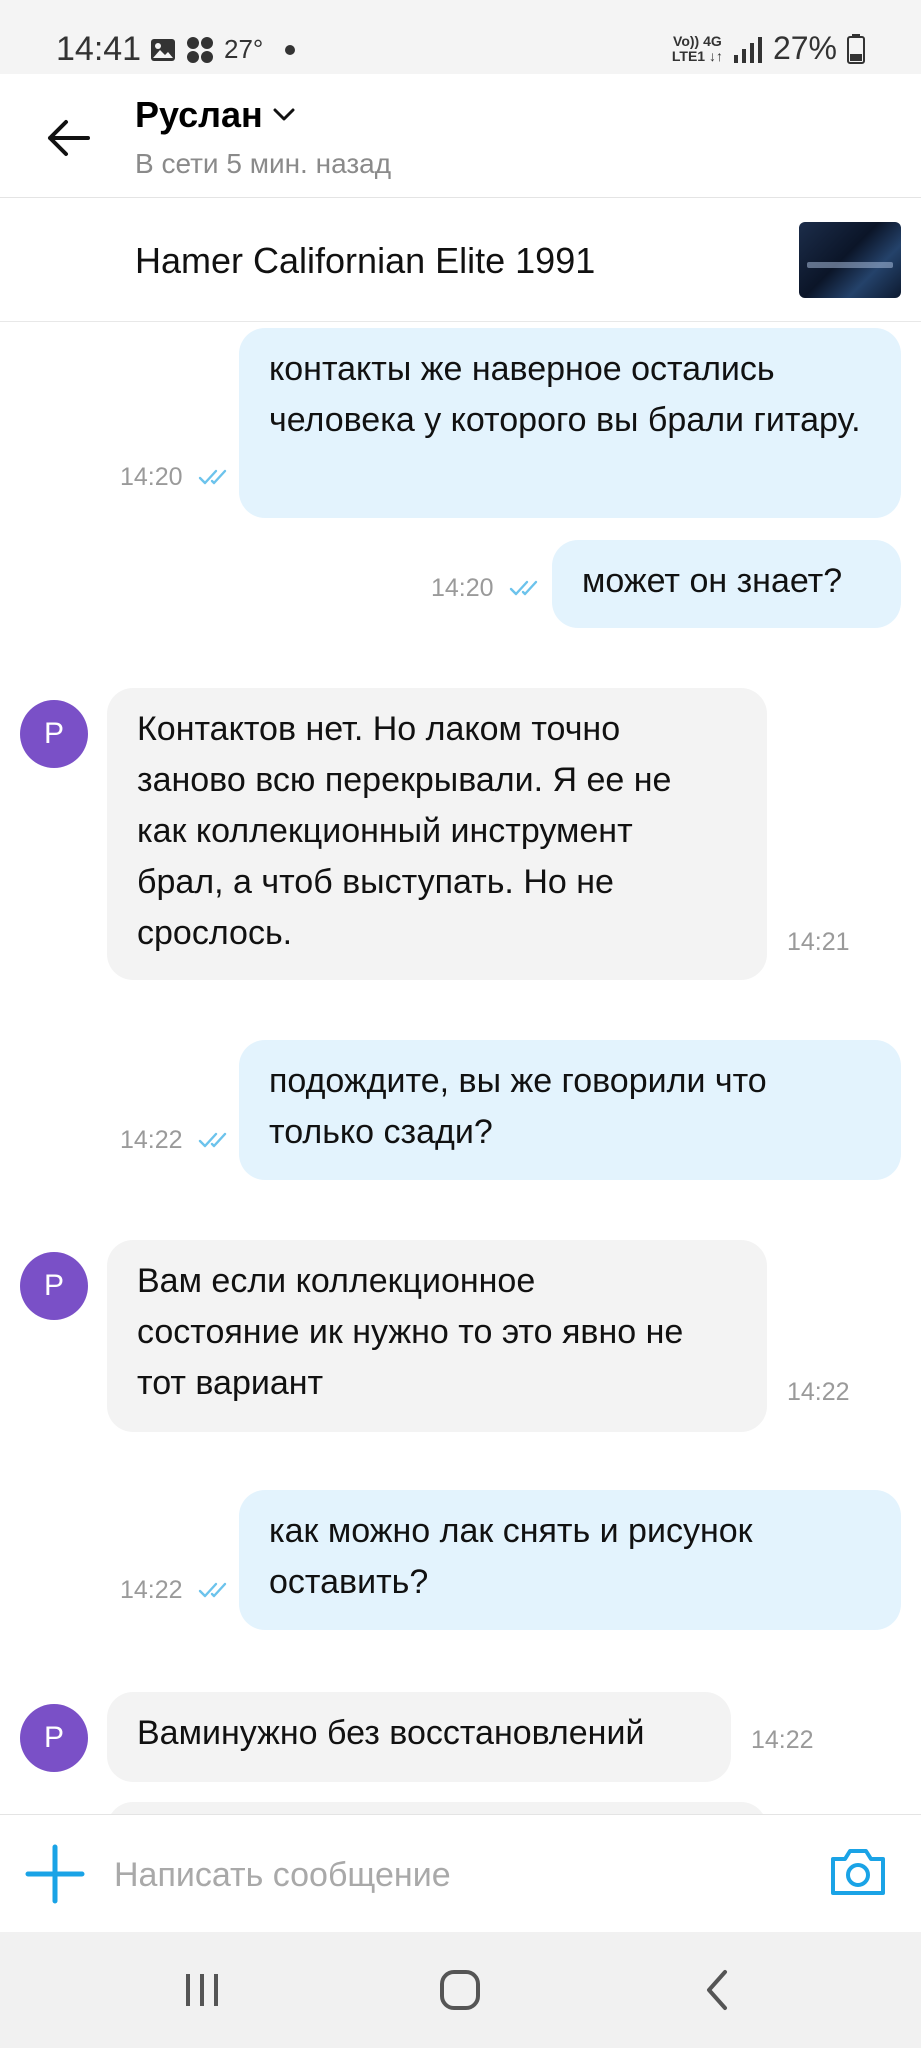 This screenshot has height=2048, width=921. I want to click on battery-percent: 27%, so click(804, 48).